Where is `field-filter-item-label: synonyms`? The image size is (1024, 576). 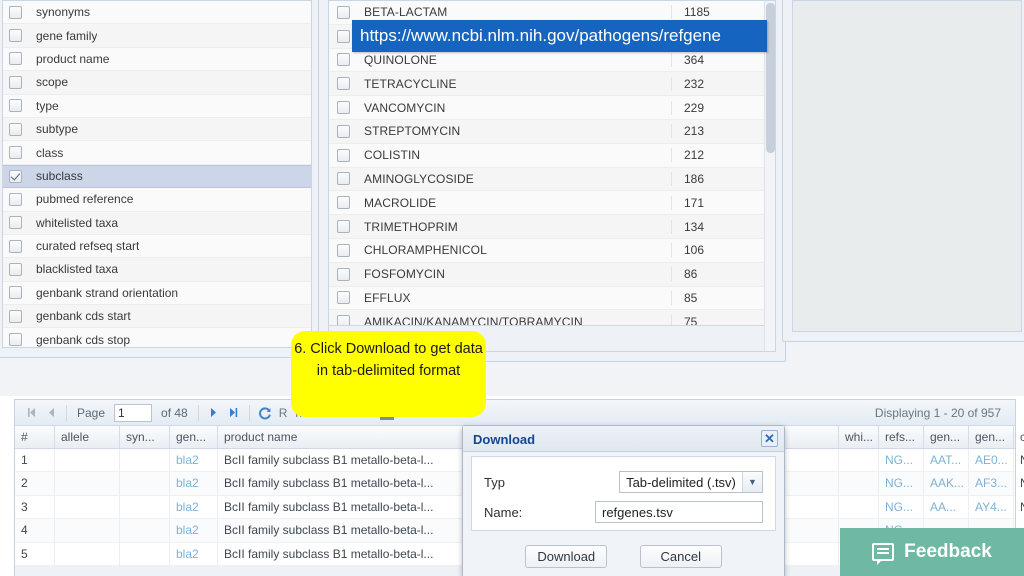
field-filter-item-label: synonyms is located at coordinates (63, 12).